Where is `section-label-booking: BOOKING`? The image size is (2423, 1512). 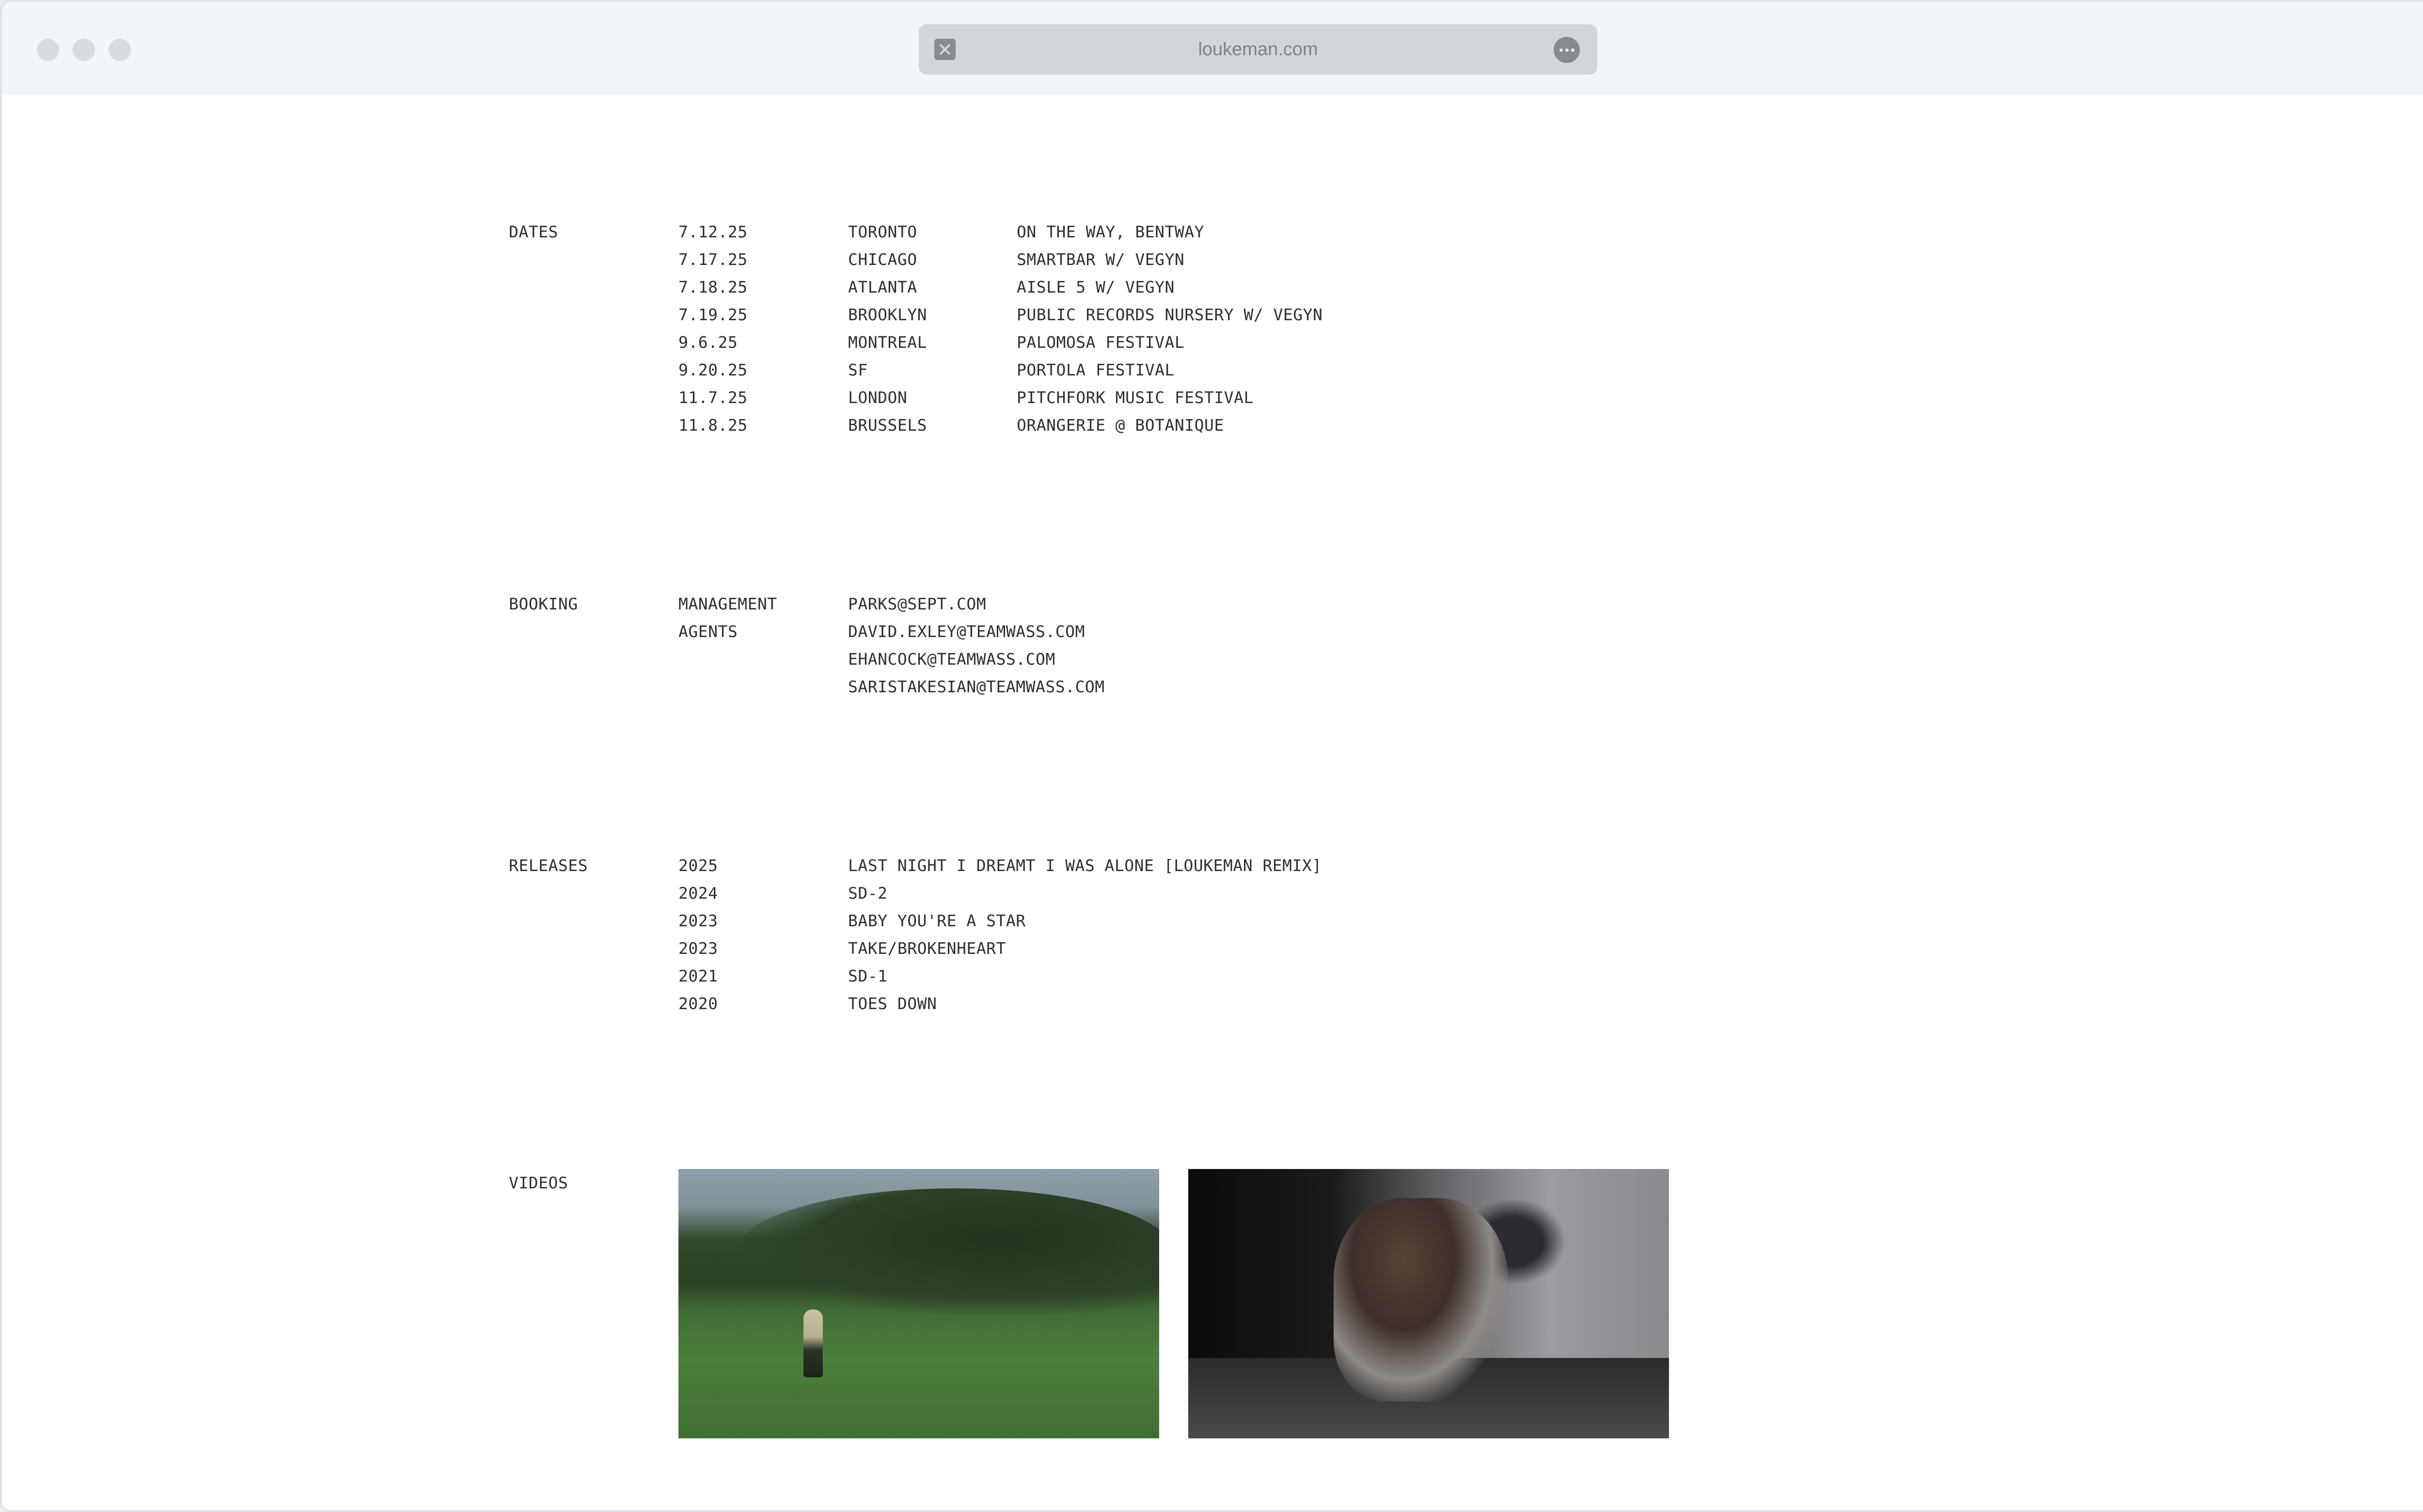
section-label-booking: BOOKING is located at coordinates (543, 603).